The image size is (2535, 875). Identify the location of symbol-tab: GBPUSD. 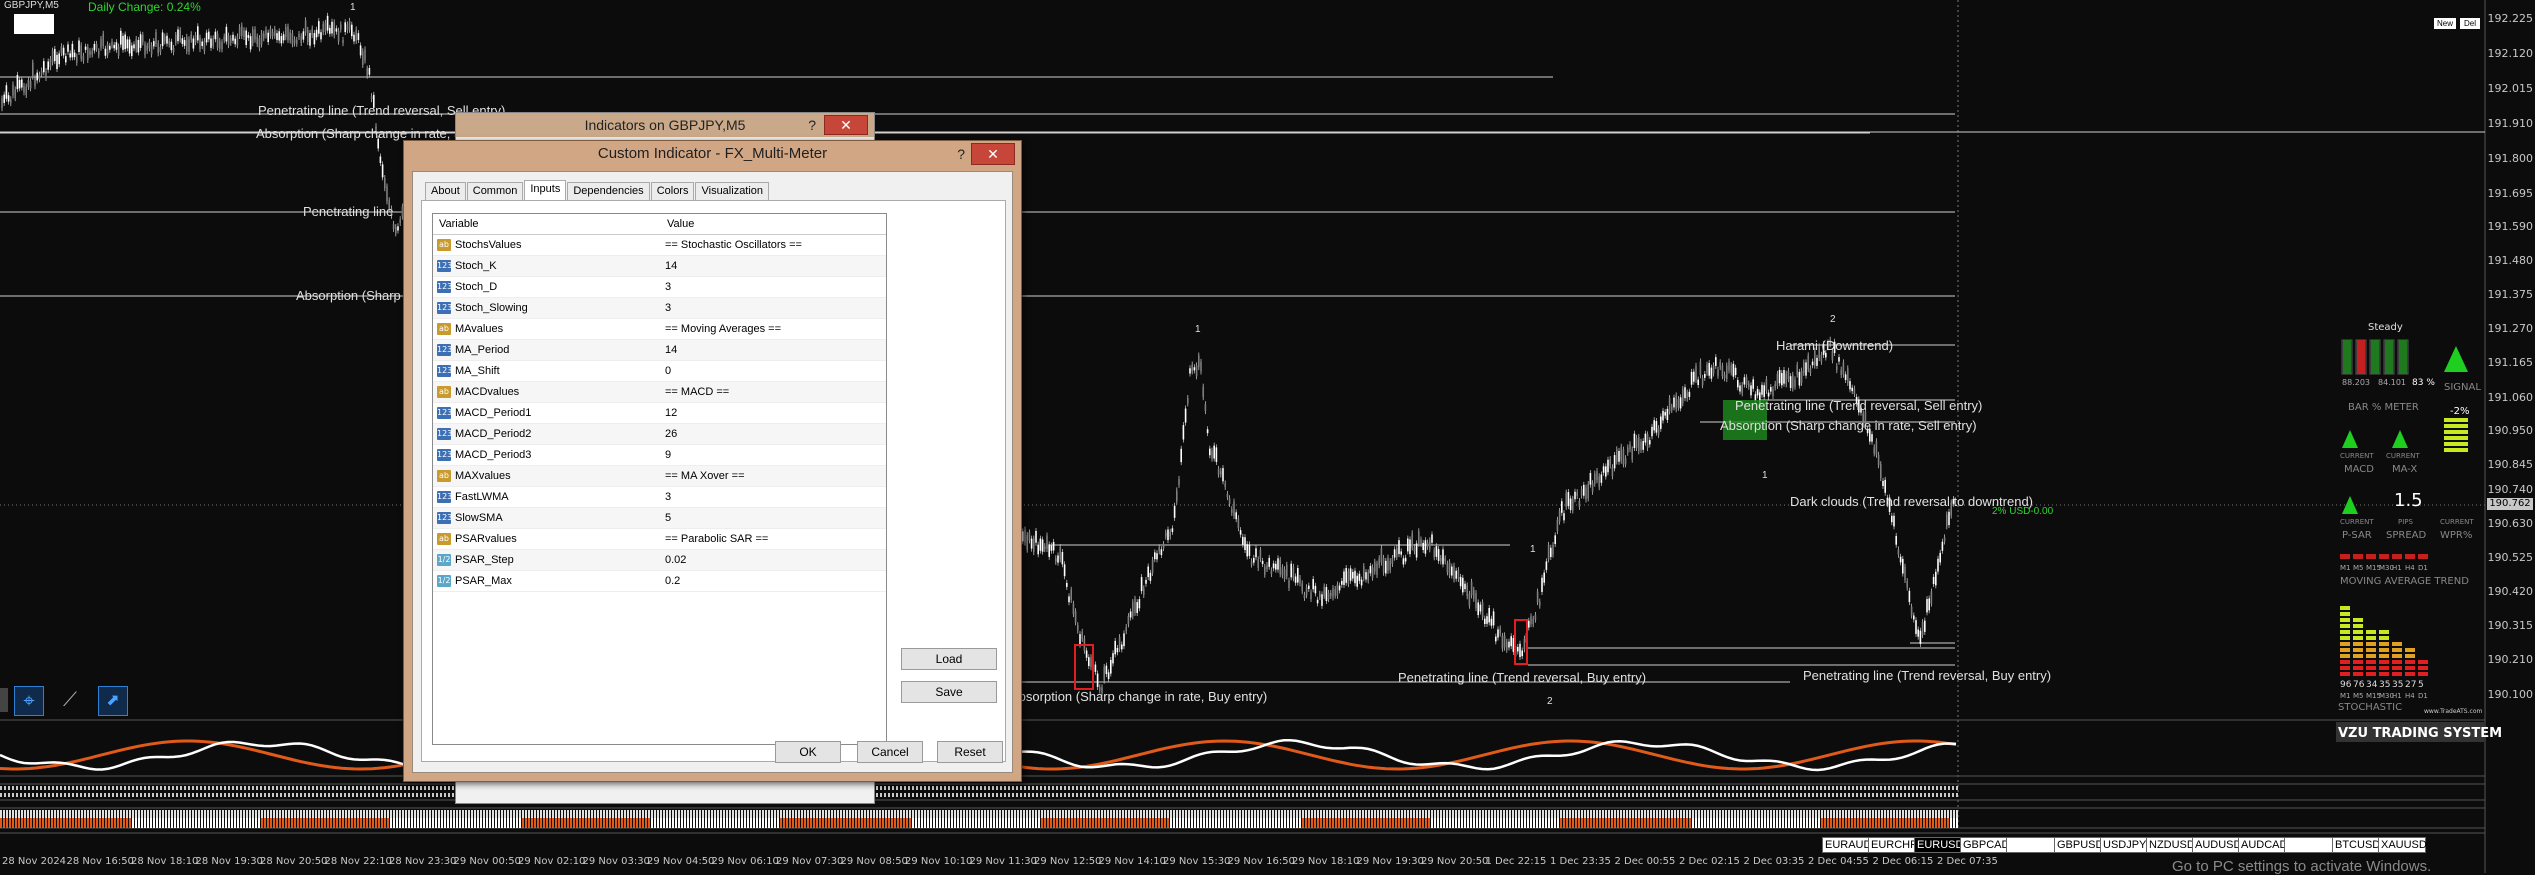
(2078, 845).